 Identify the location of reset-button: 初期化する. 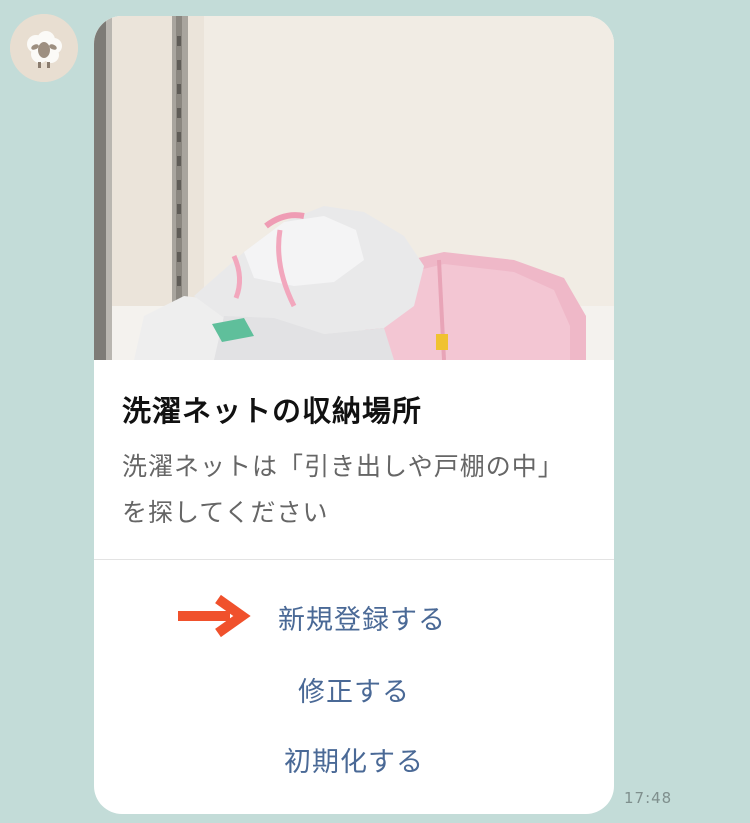
(354, 759).